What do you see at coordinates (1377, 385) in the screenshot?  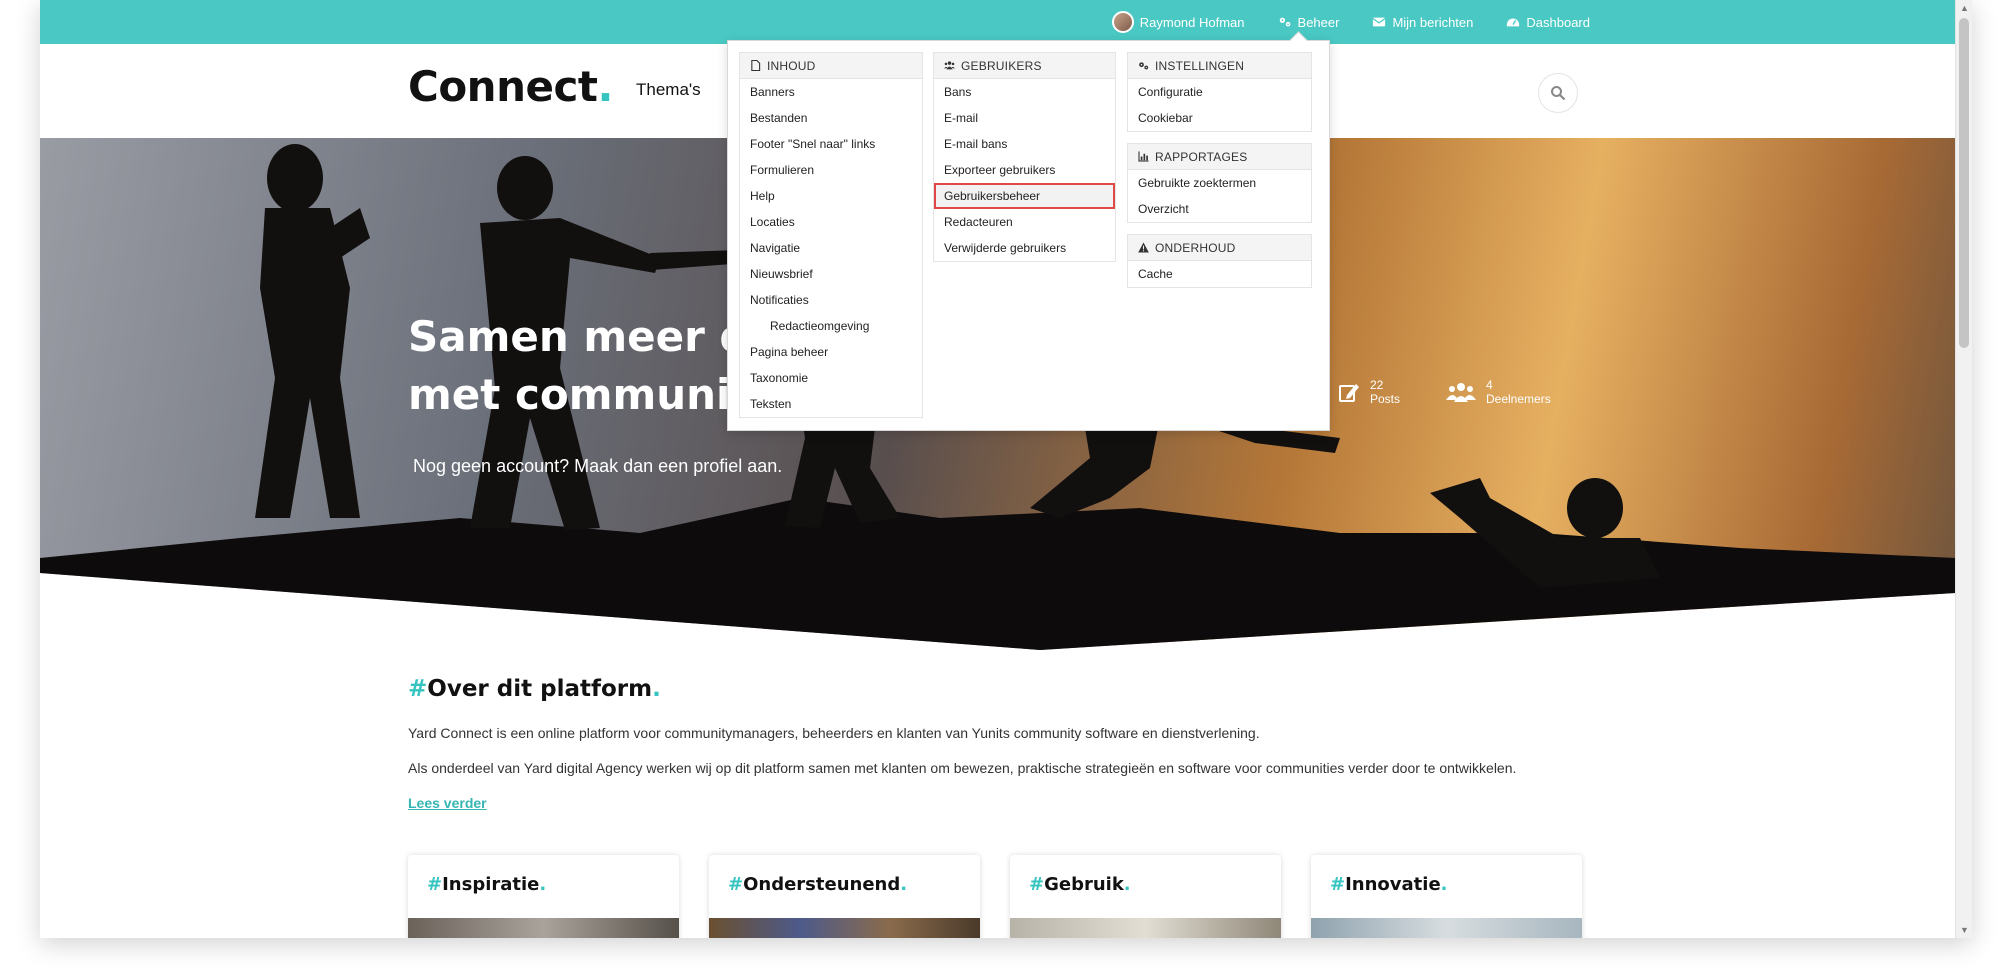 I see `posts-value: 22` at bounding box center [1377, 385].